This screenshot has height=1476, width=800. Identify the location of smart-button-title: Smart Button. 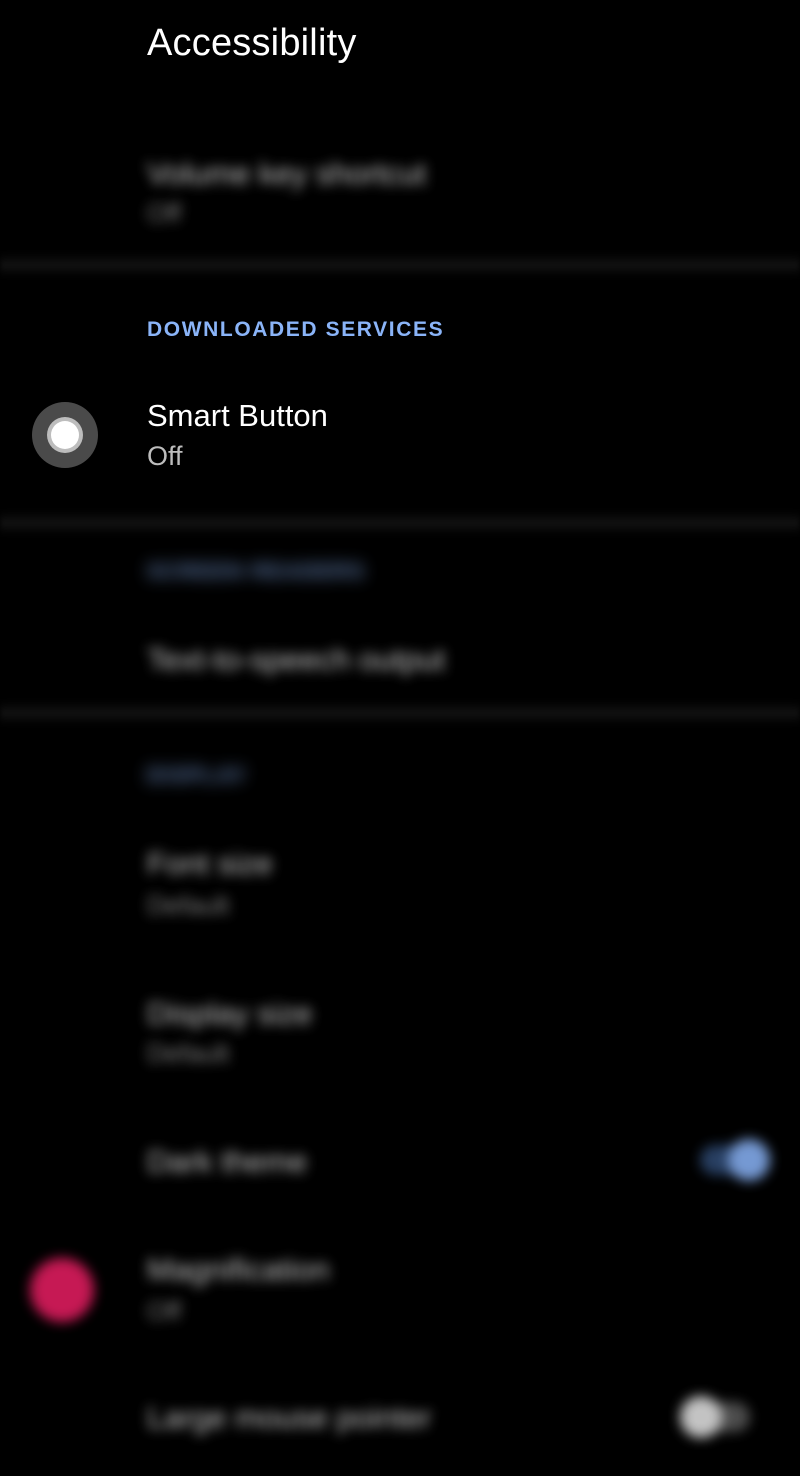
(237, 415).